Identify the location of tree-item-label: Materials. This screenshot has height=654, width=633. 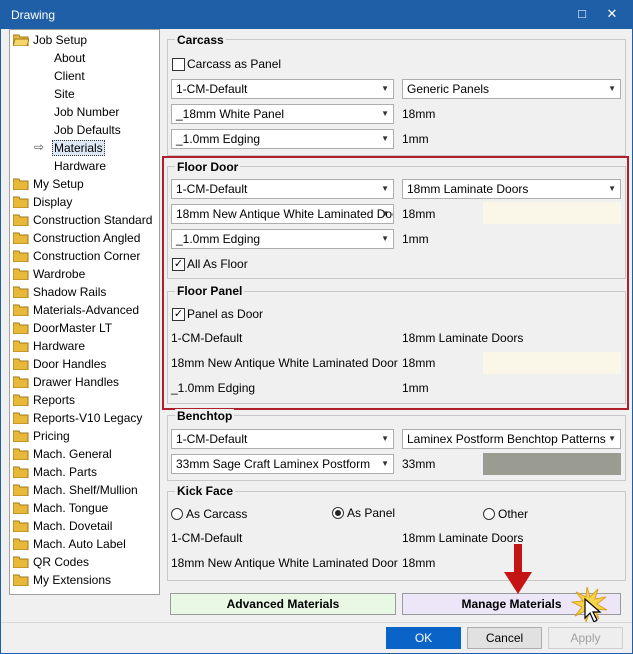
(78, 148).